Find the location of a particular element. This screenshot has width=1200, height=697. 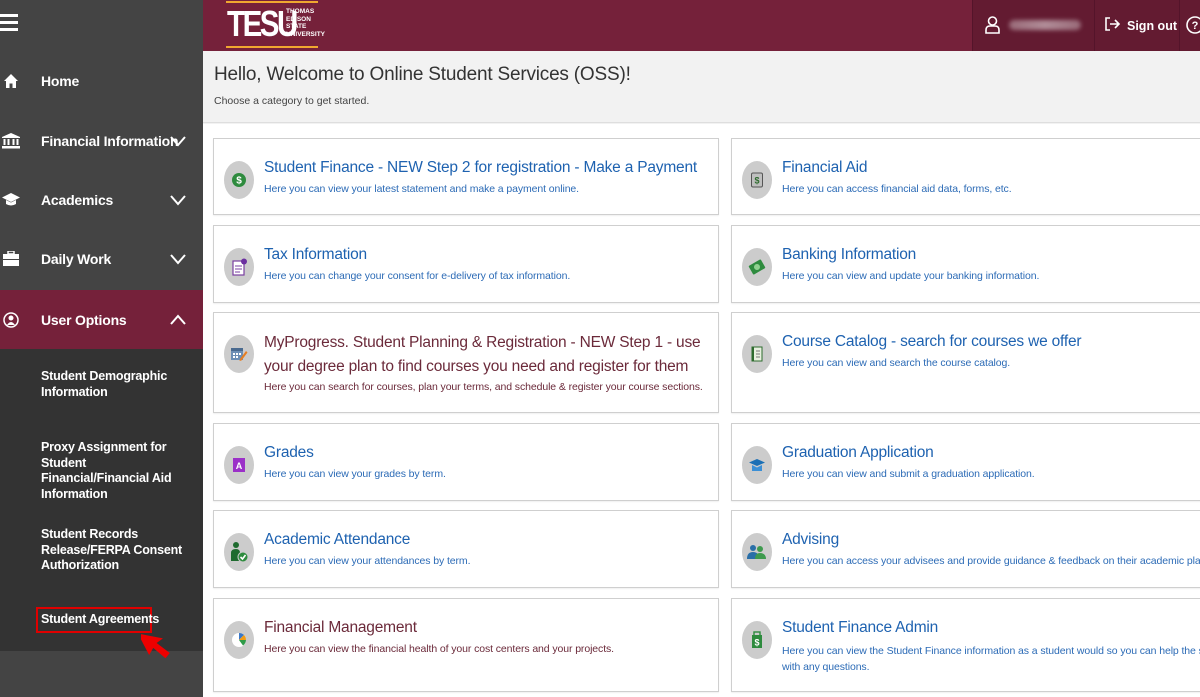

briefcase-icon is located at coordinates (11, 259).